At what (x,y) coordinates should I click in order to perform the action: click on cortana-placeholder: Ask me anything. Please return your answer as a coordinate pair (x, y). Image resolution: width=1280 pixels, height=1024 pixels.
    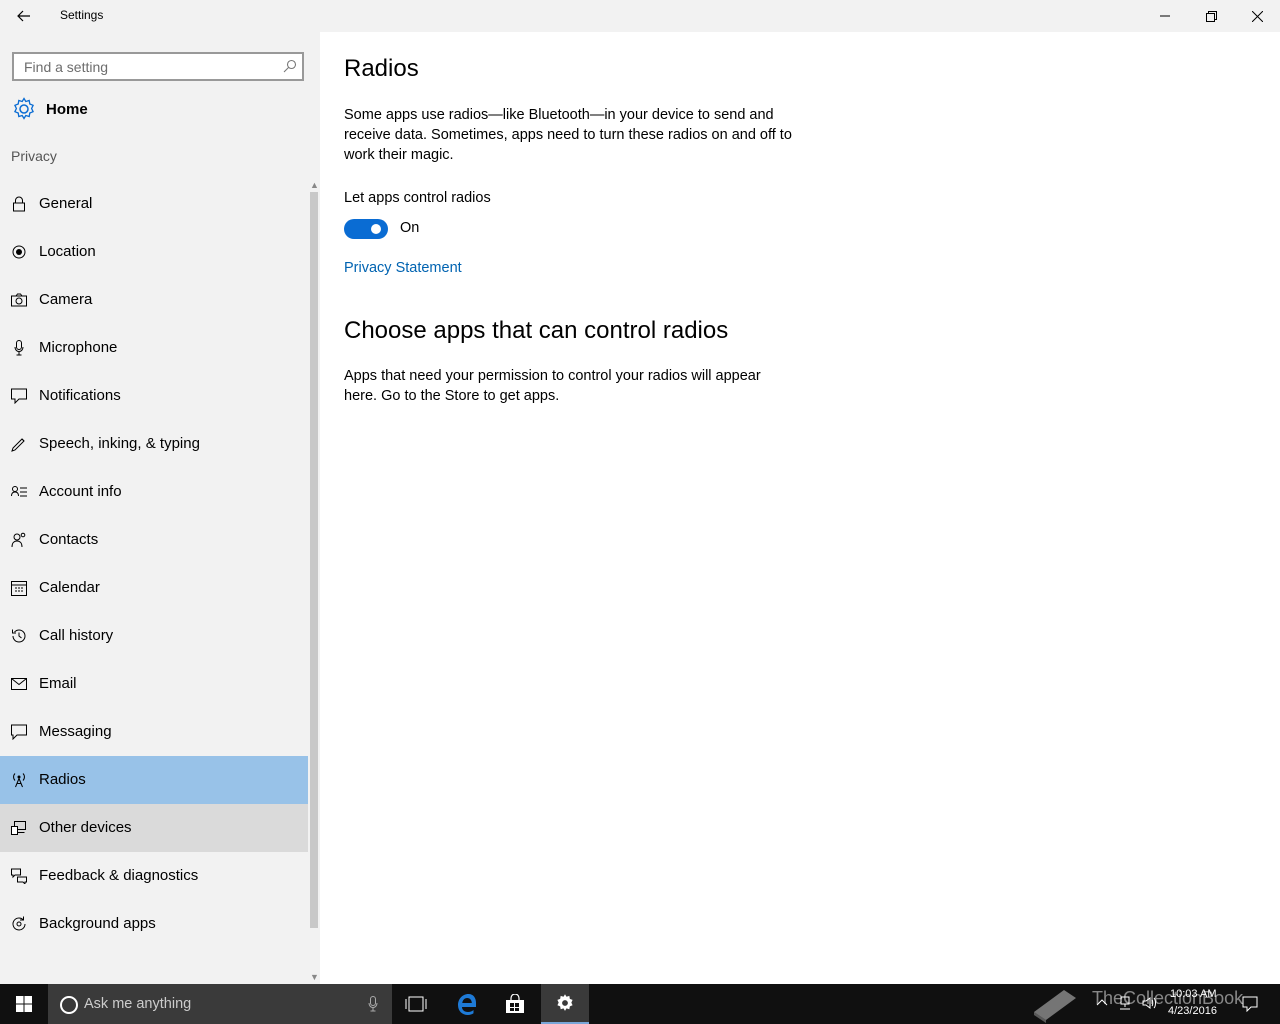
    Looking at the image, I should click on (138, 1004).